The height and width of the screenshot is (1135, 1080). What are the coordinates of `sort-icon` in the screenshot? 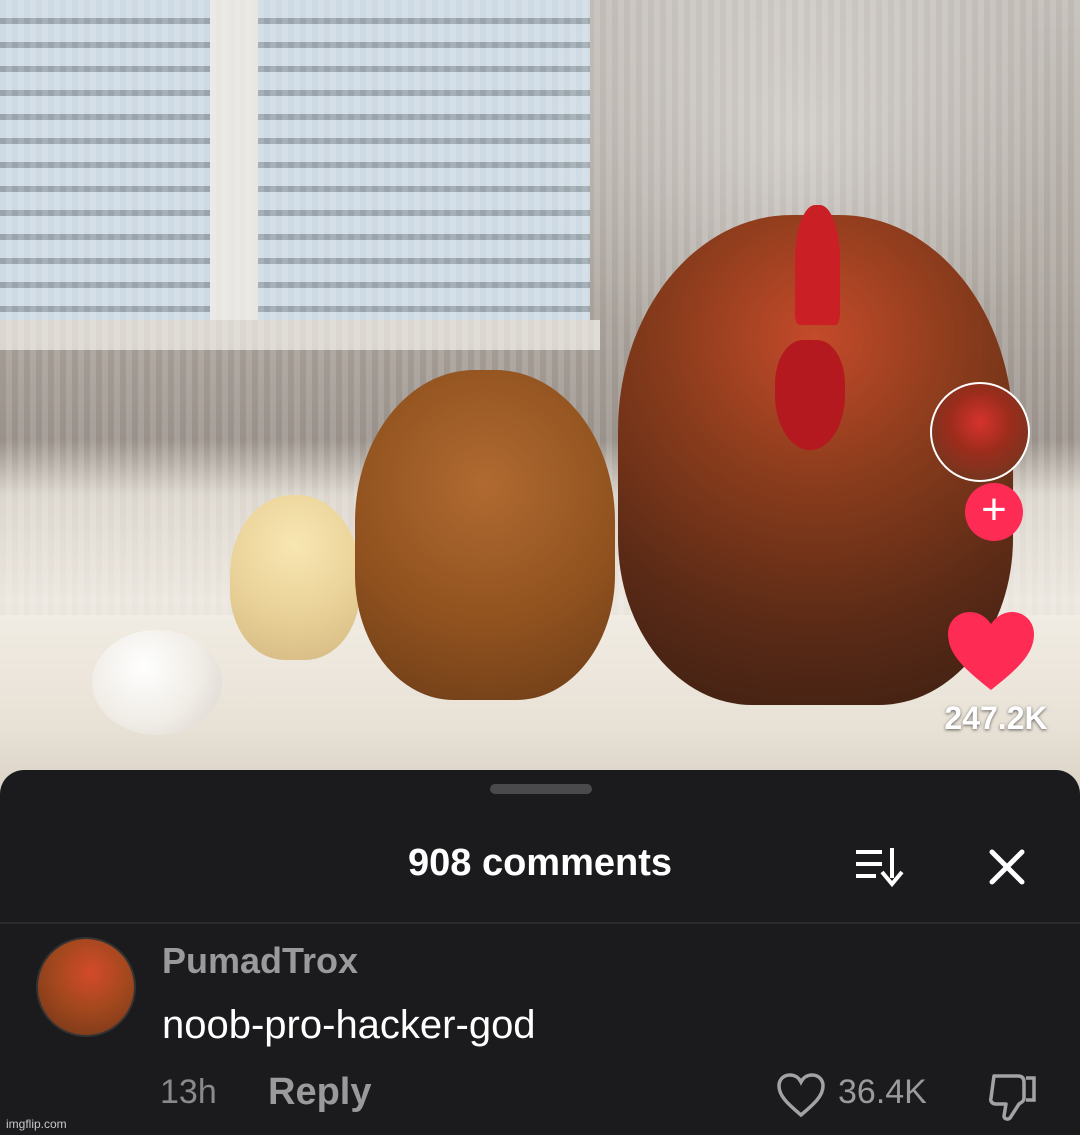 It's located at (882, 866).